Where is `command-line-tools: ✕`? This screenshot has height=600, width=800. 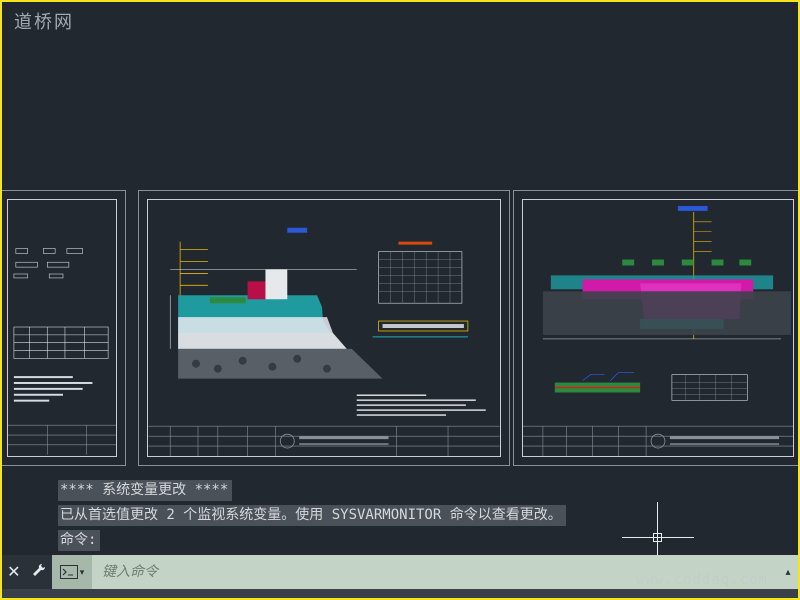 command-line-tools: ✕ is located at coordinates (27, 572).